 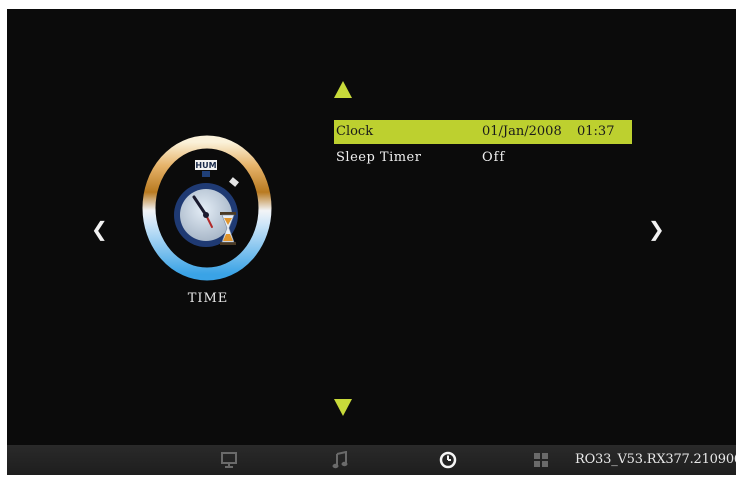 What do you see at coordinates (229, 460) in the screenshot?
I see `monitor-icon` at bounding box center [229, 460].